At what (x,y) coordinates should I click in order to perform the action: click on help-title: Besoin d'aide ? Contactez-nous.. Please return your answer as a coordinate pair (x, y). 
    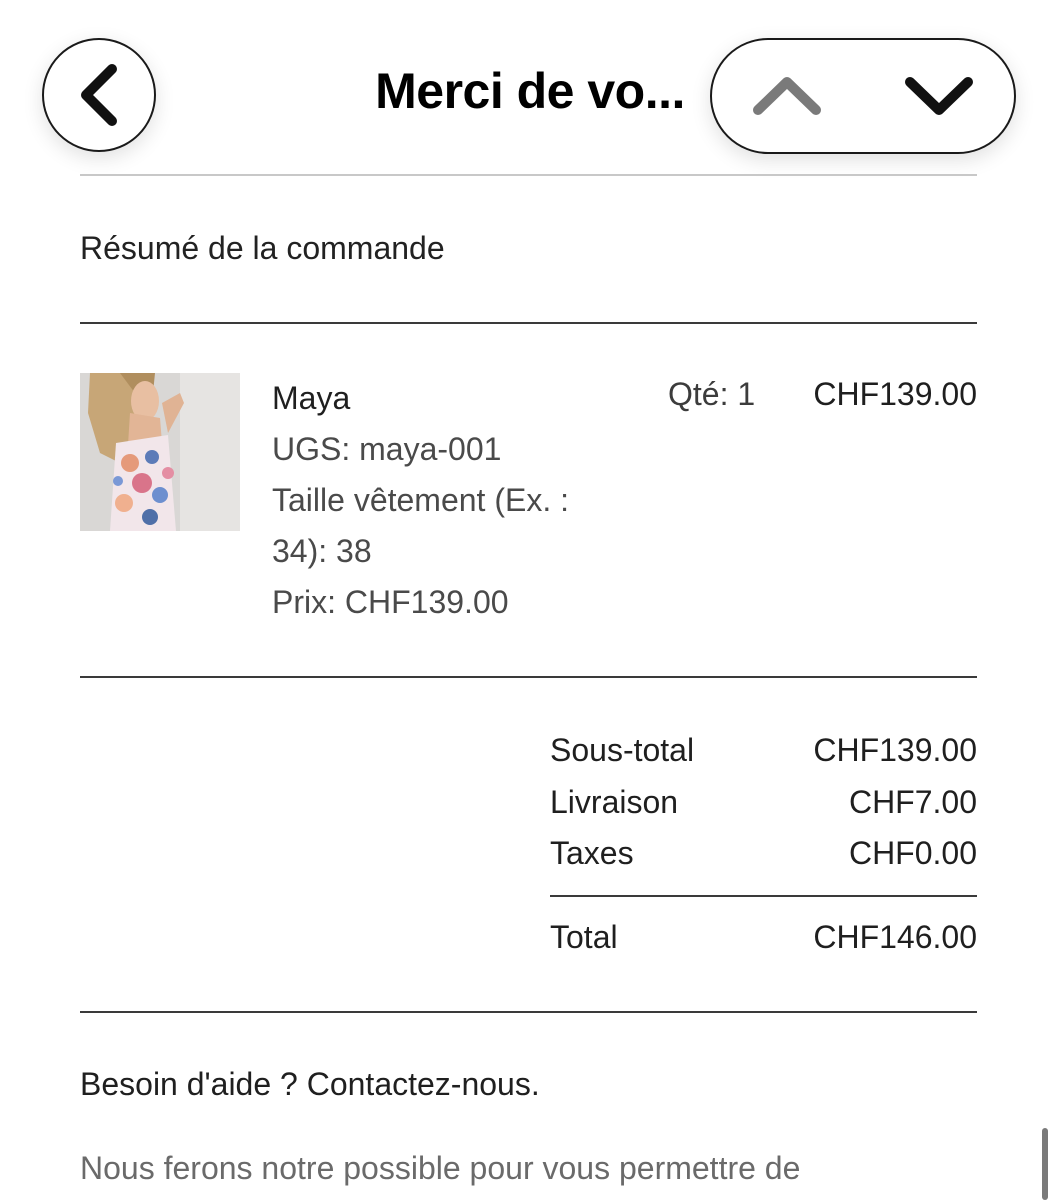
    Looking at the image, I should click on (310, 1084).